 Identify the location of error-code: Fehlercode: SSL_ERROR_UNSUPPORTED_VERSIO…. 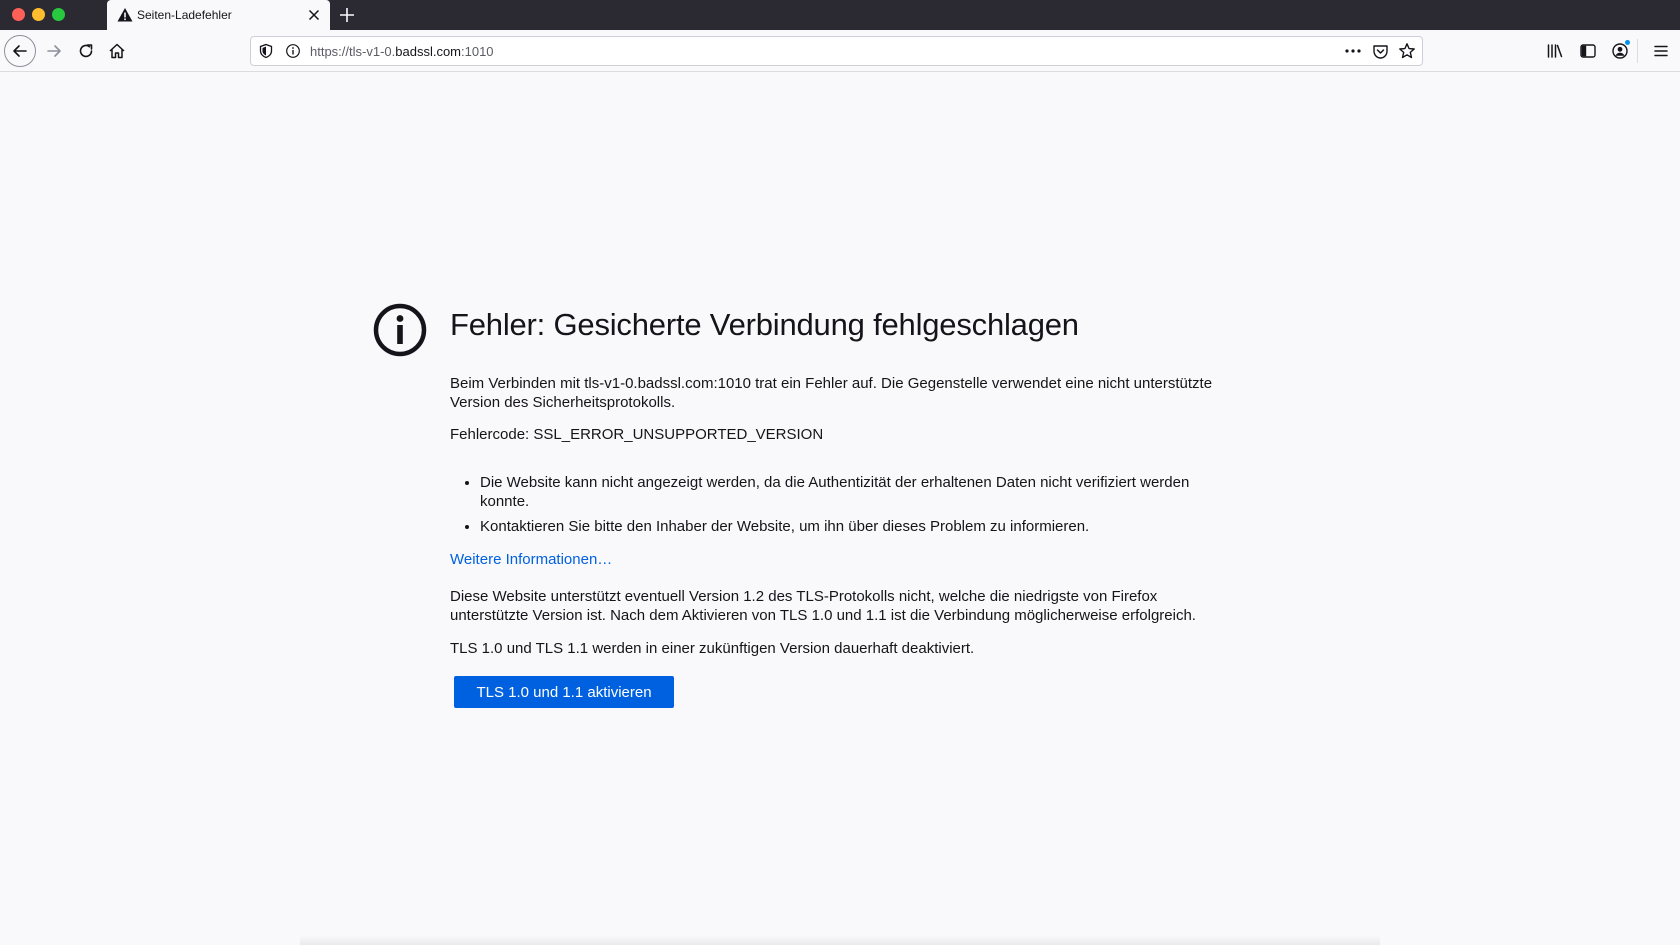
(637, 434).